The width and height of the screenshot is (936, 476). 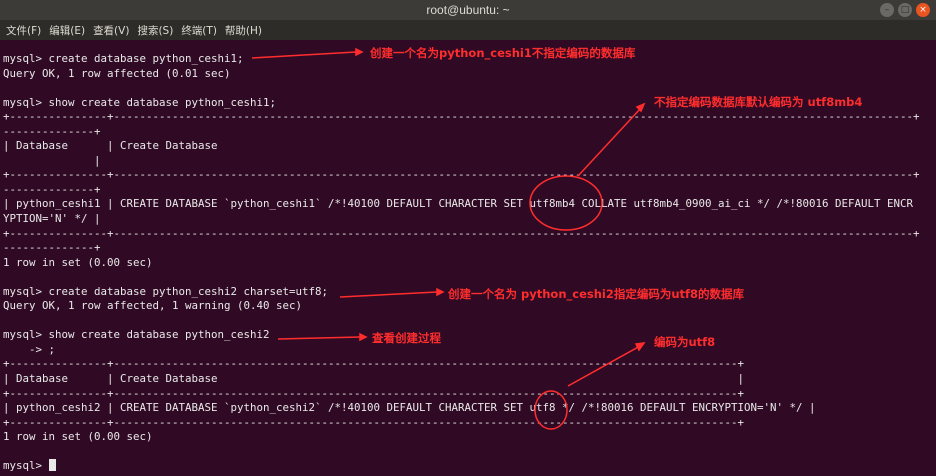 I want to click on maximize-button: □, so click(x=905, y=10).